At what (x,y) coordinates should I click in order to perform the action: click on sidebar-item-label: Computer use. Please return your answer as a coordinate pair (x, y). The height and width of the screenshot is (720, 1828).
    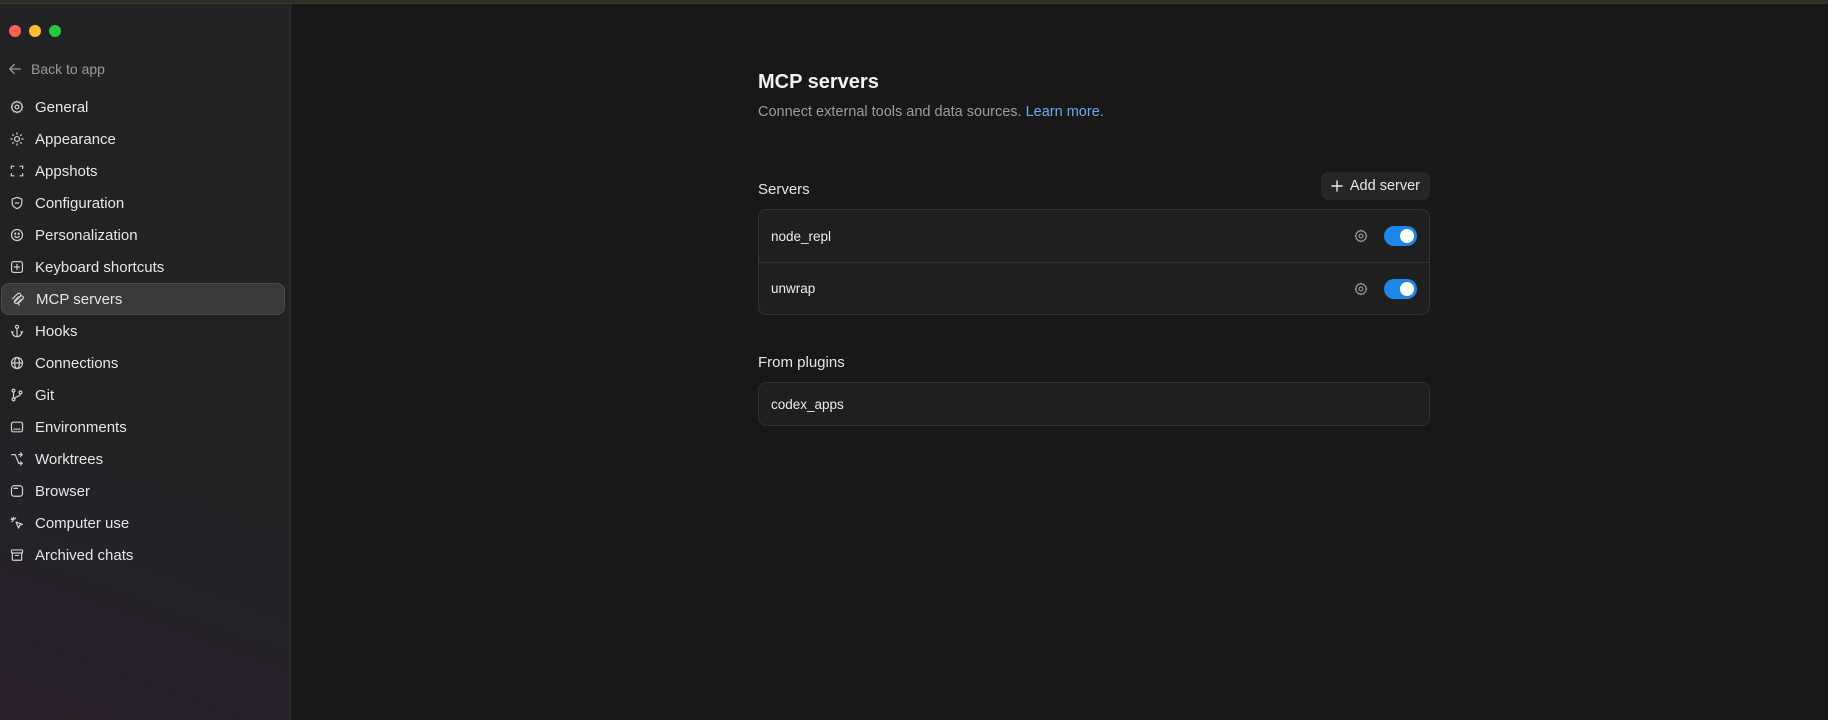
    Looking at the image, I should click on (82, 523).